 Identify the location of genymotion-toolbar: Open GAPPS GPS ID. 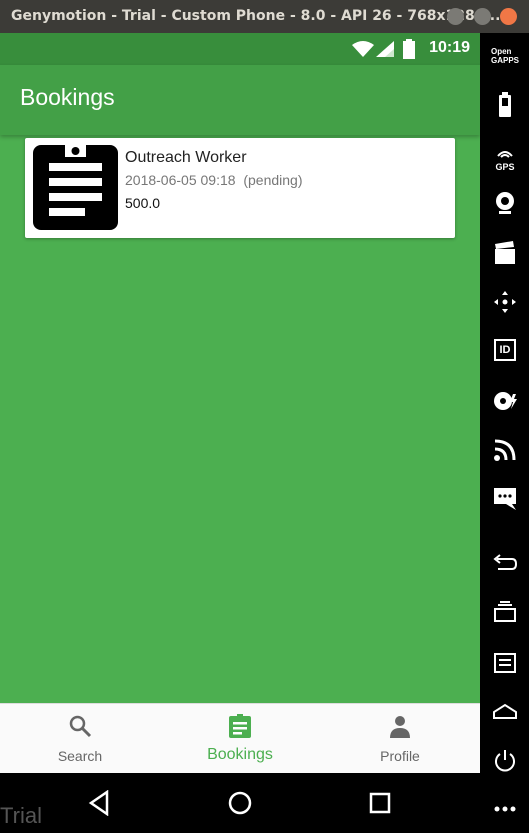
(504, 433).